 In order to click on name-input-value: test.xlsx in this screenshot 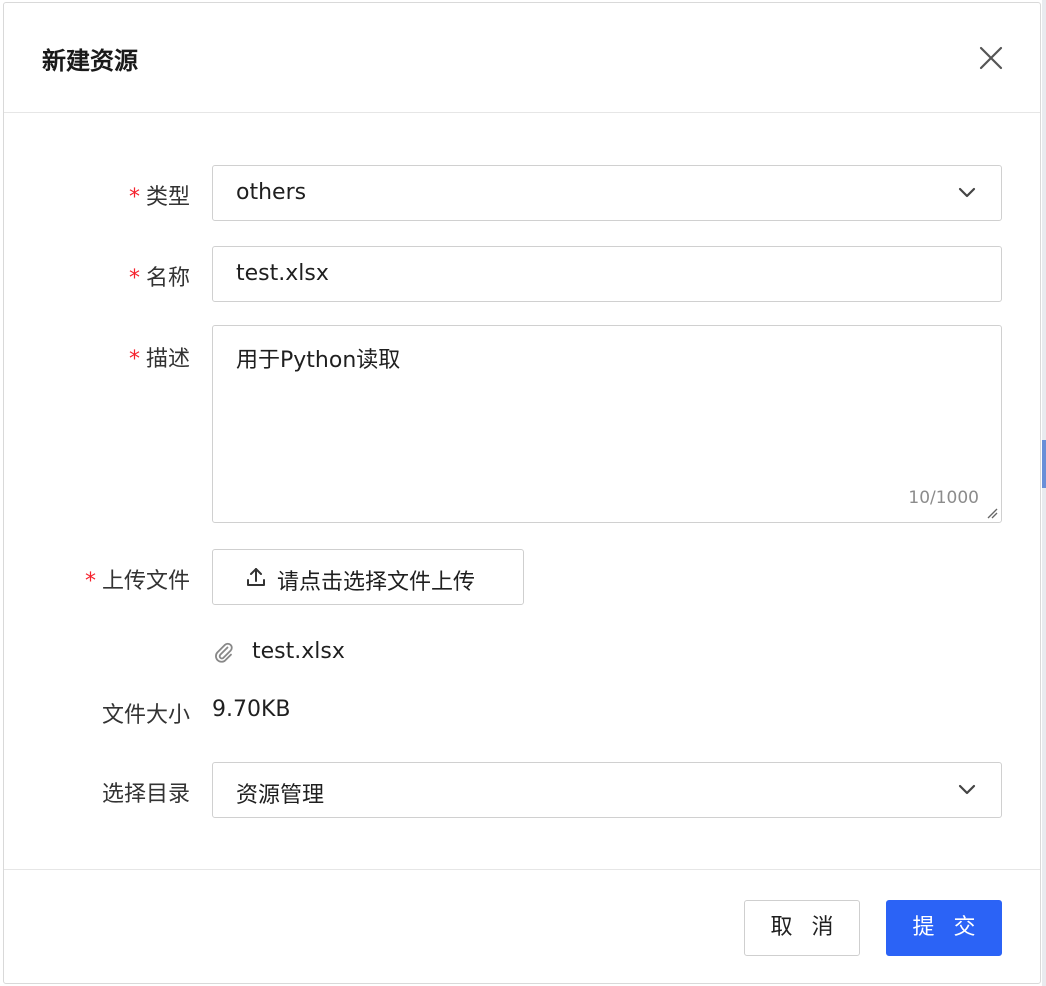, I will do `click(282, 273)`.